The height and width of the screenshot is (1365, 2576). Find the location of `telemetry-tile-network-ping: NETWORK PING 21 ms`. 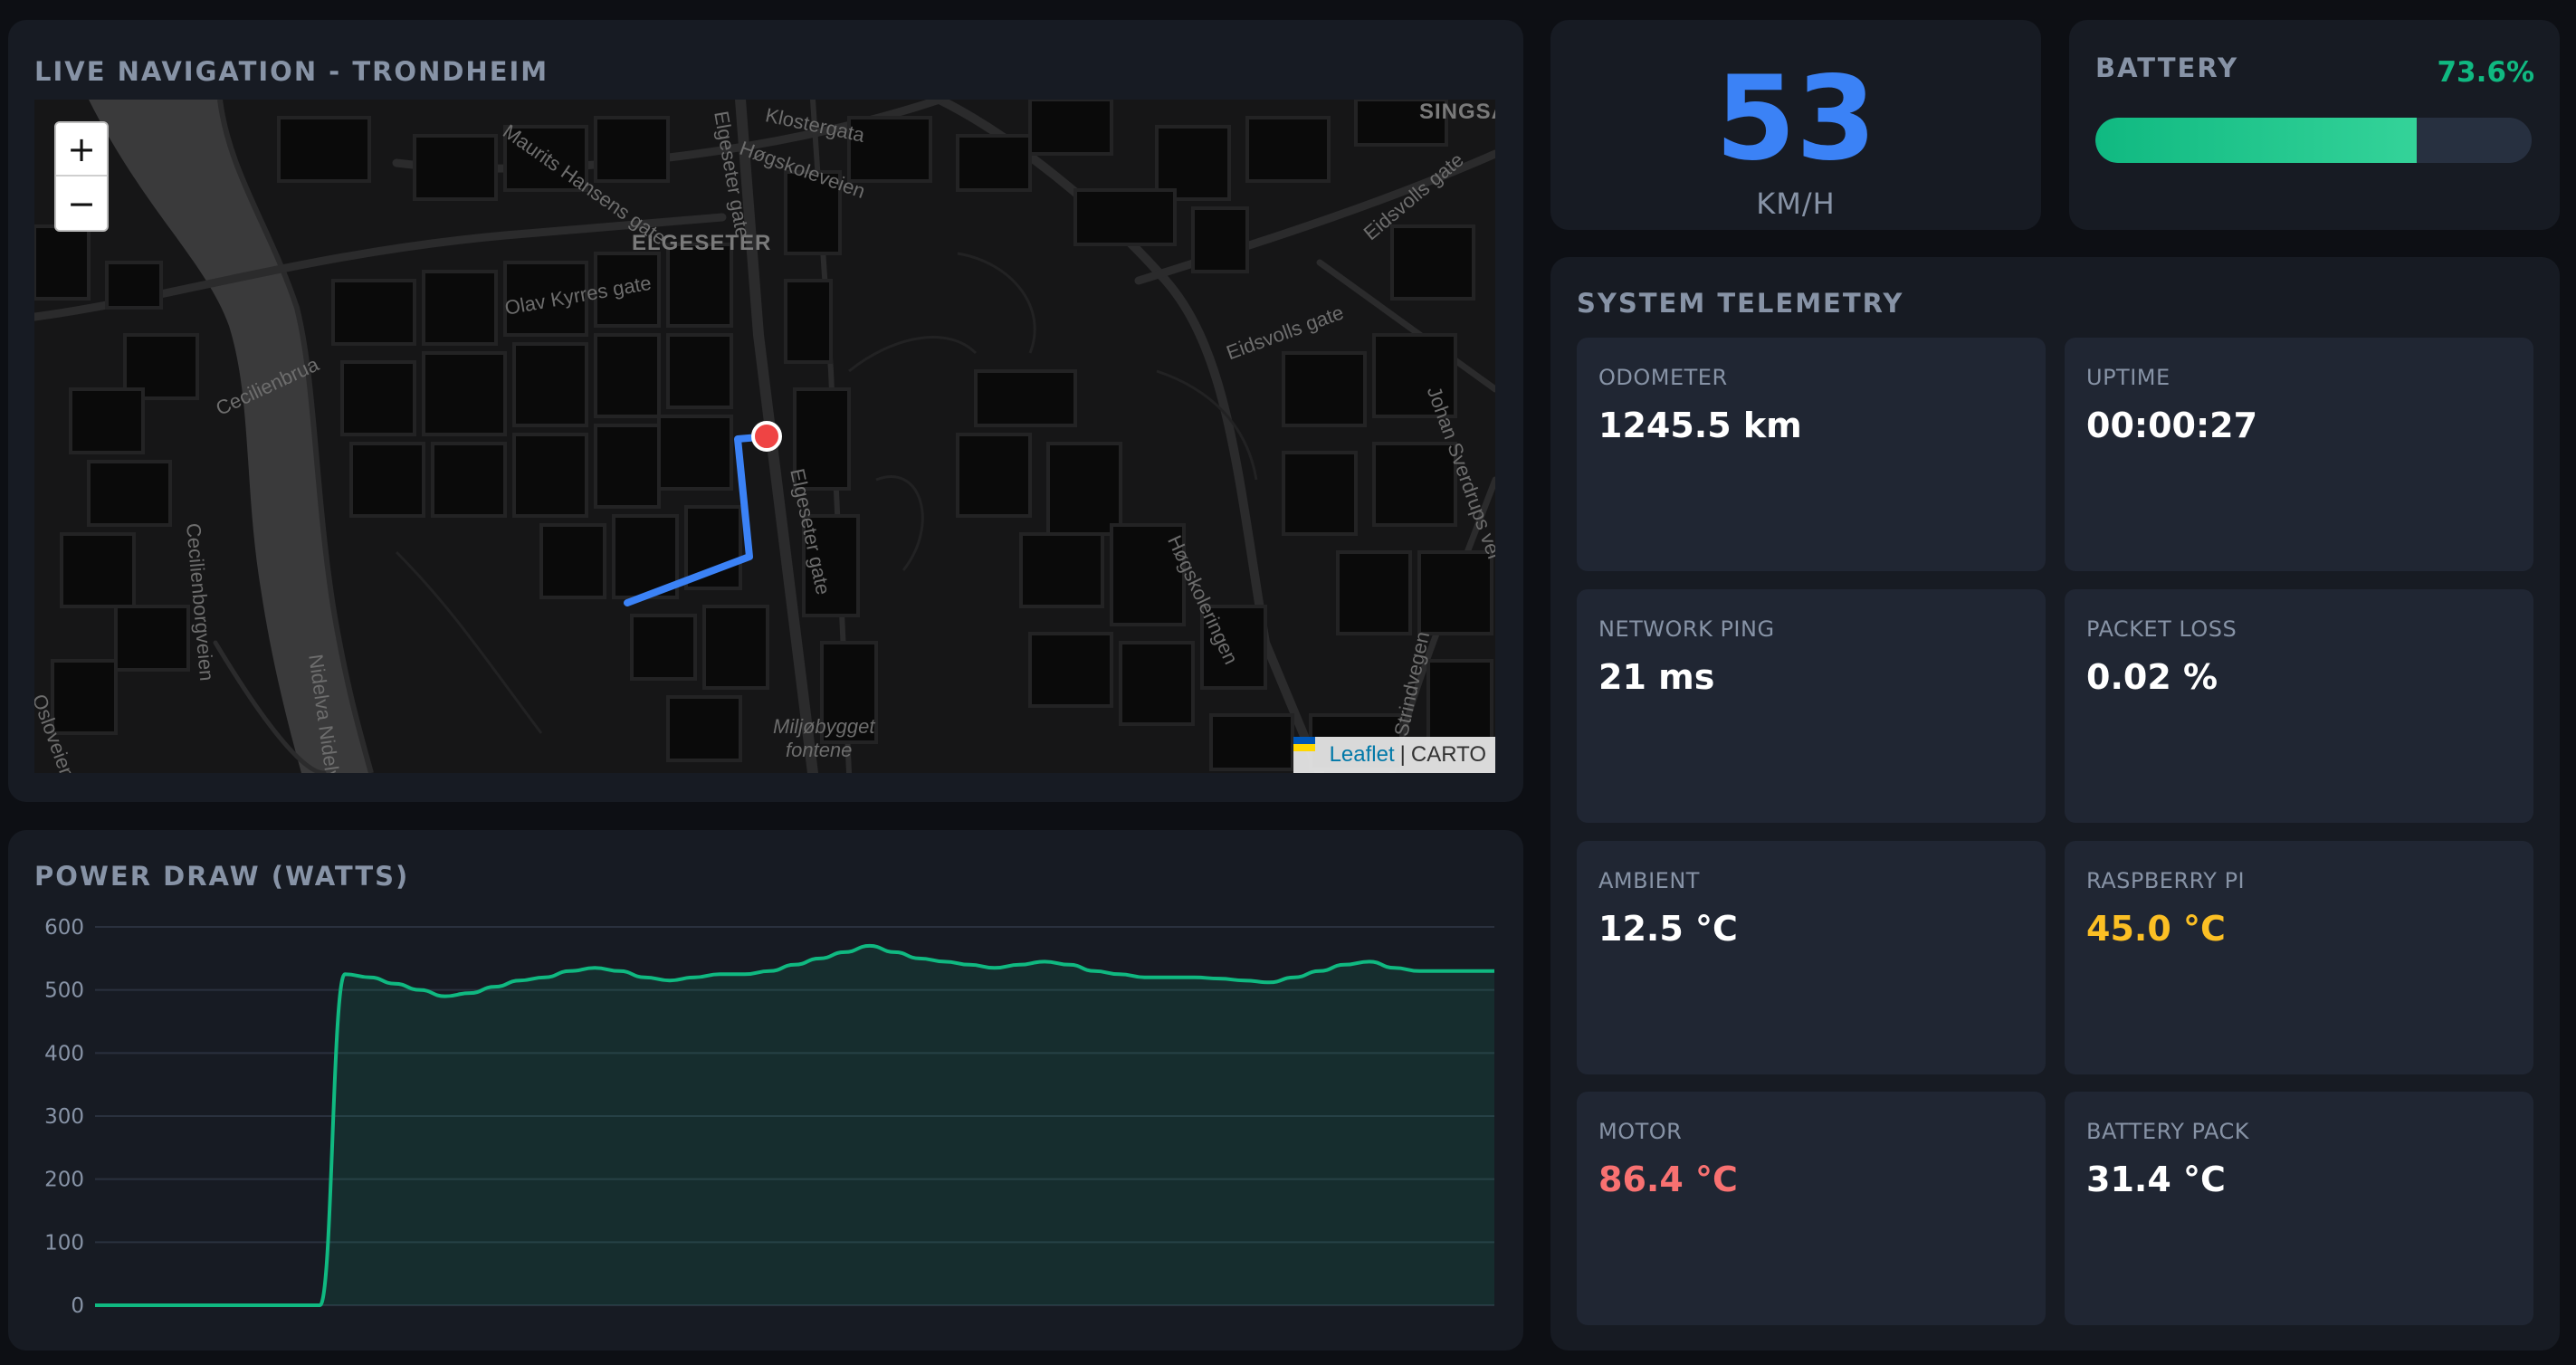

telemetry-tile-network-ping: NETWORK PING 21 ms is located at coordinates (1811, 706).